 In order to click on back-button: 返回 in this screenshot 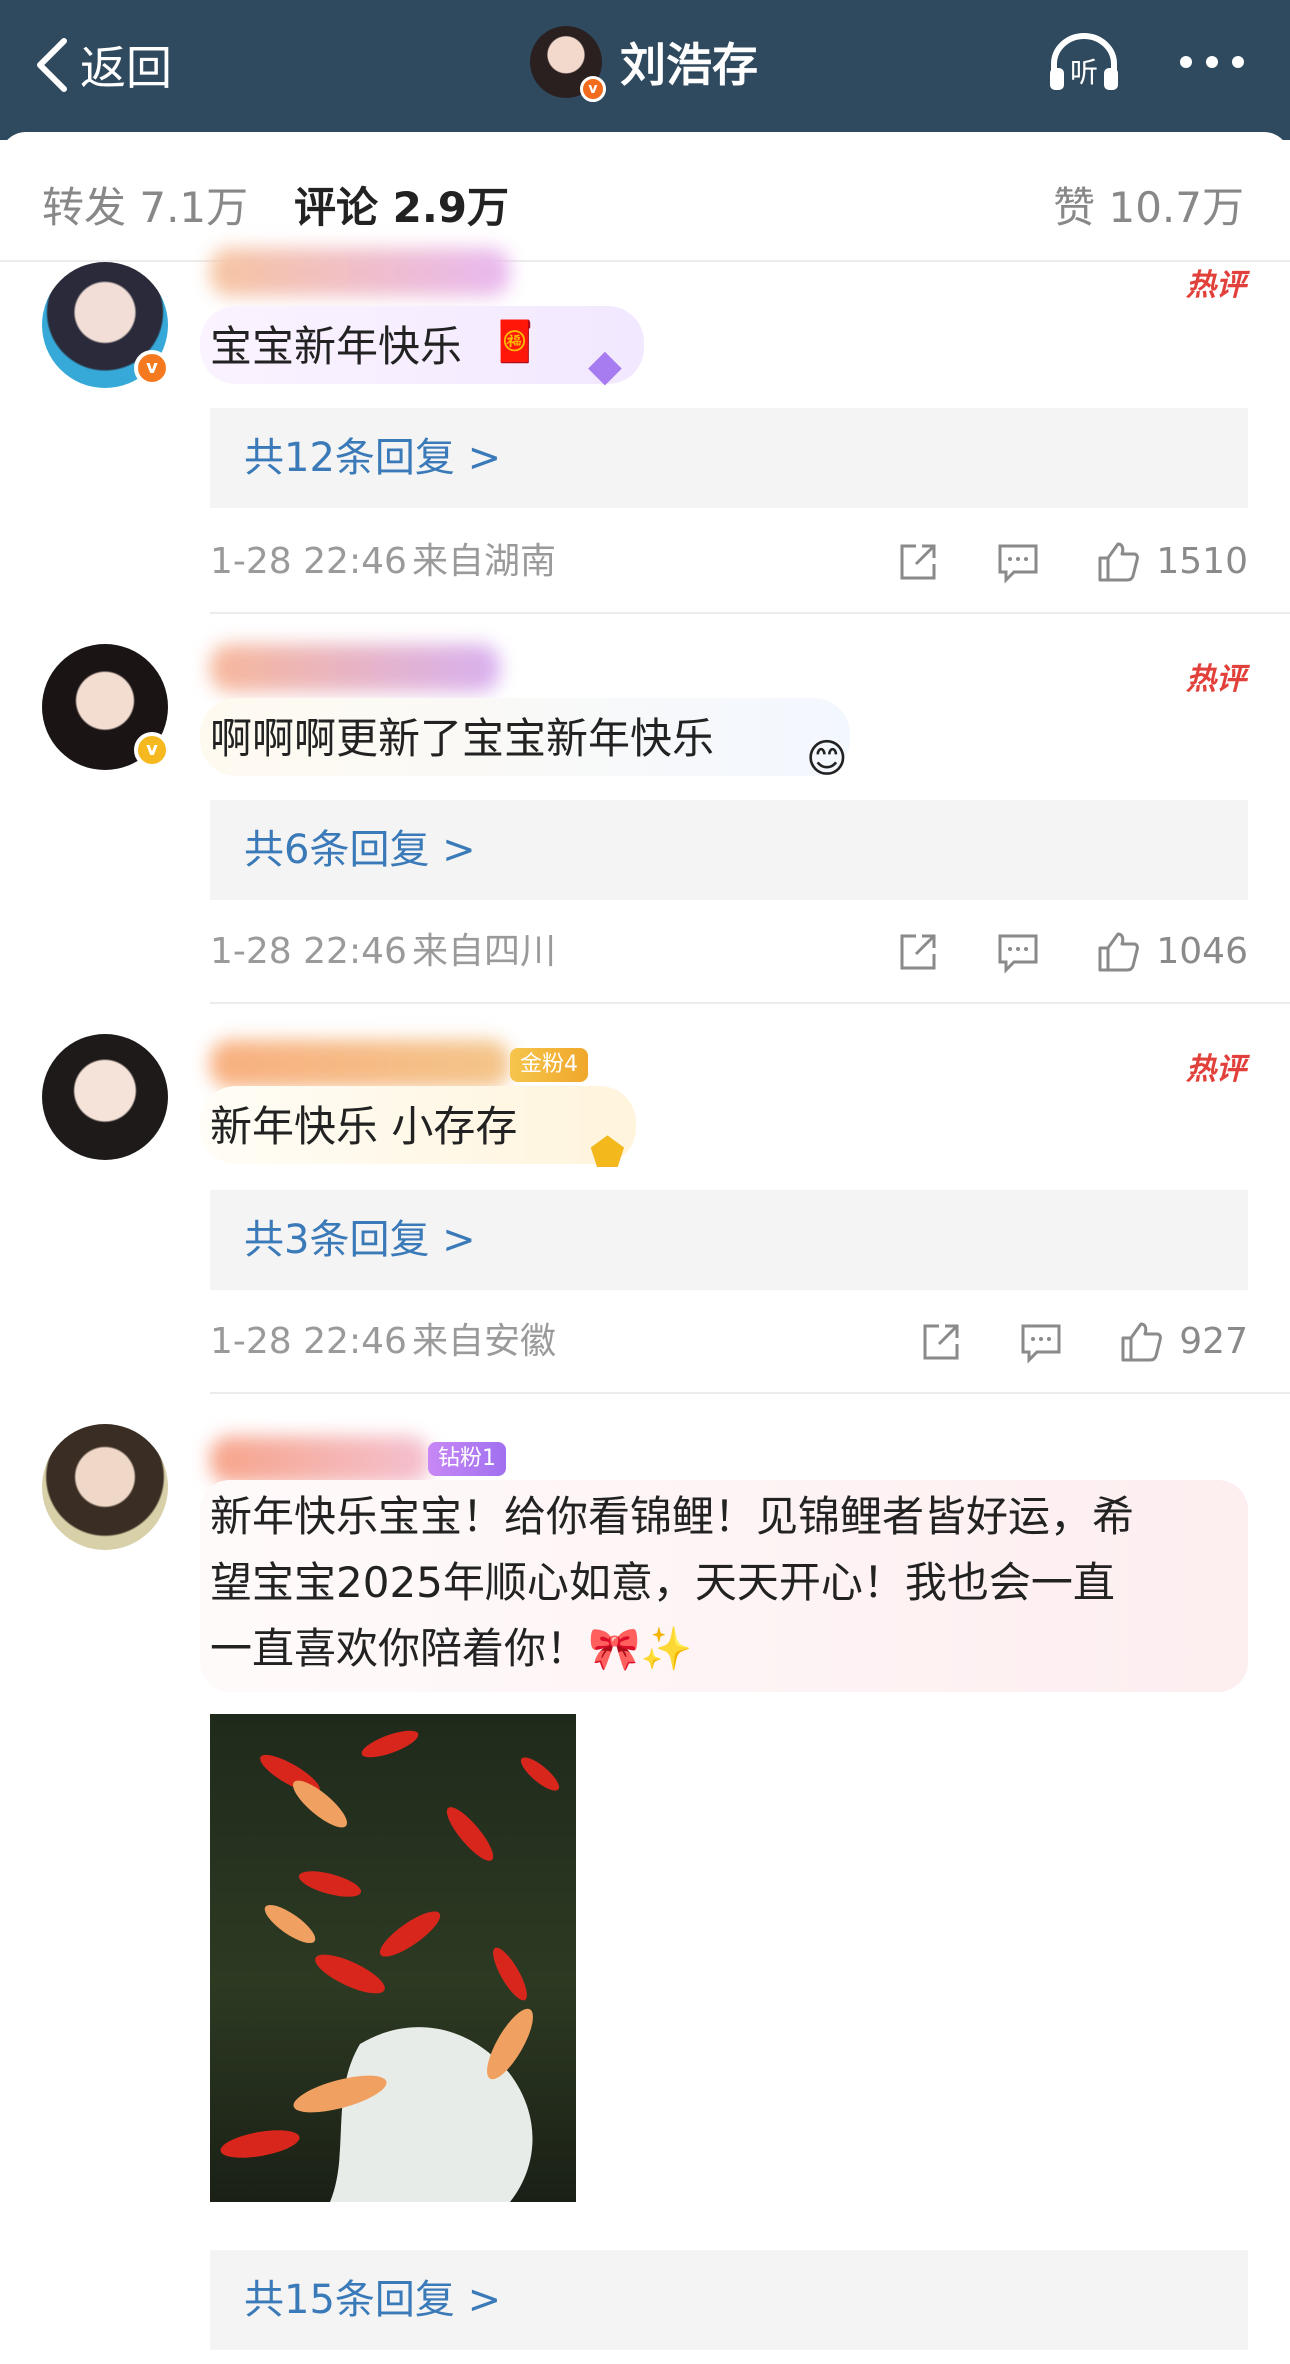, I will do `click(103, 65)`.